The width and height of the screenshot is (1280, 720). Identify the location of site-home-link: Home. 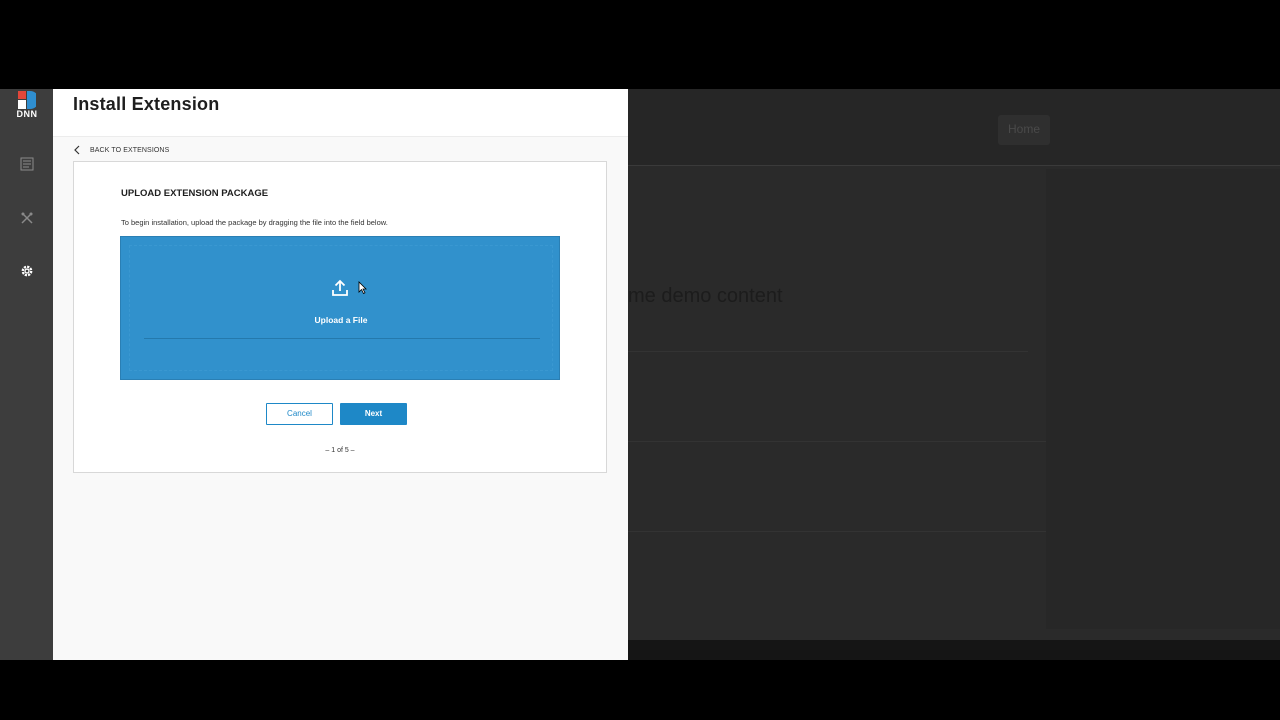
(1024, 130).